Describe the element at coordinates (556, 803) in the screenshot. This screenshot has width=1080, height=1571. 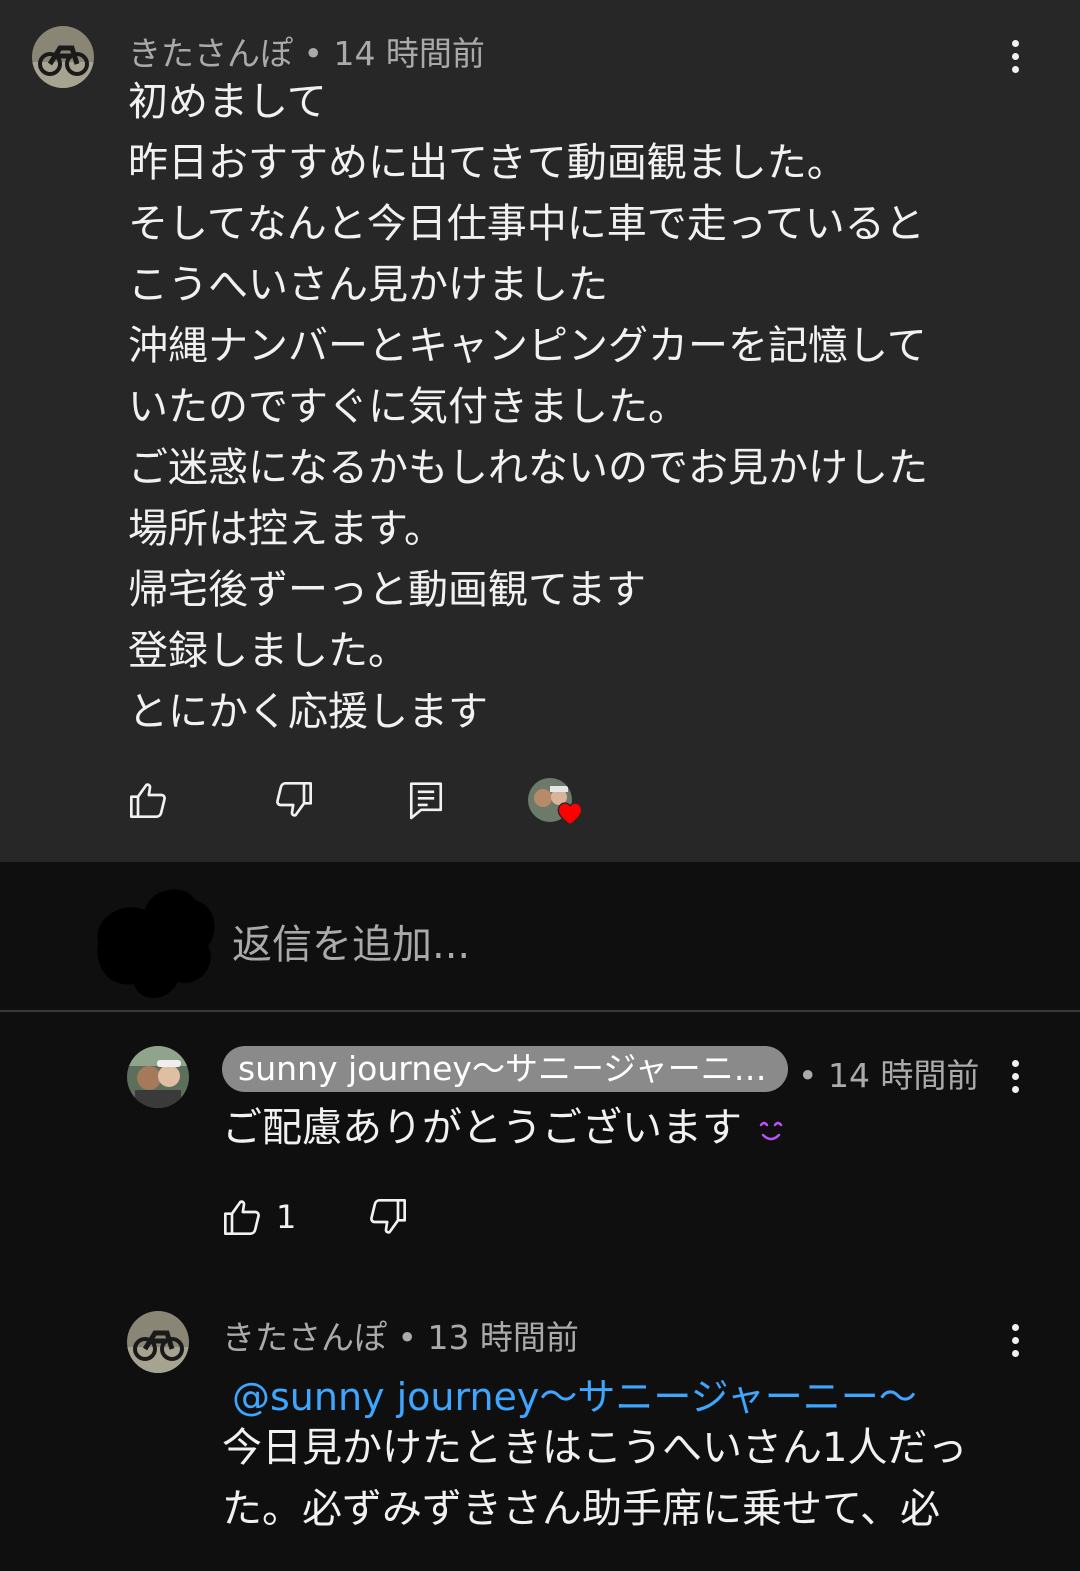
I see `creator-heart-badge` at that location.